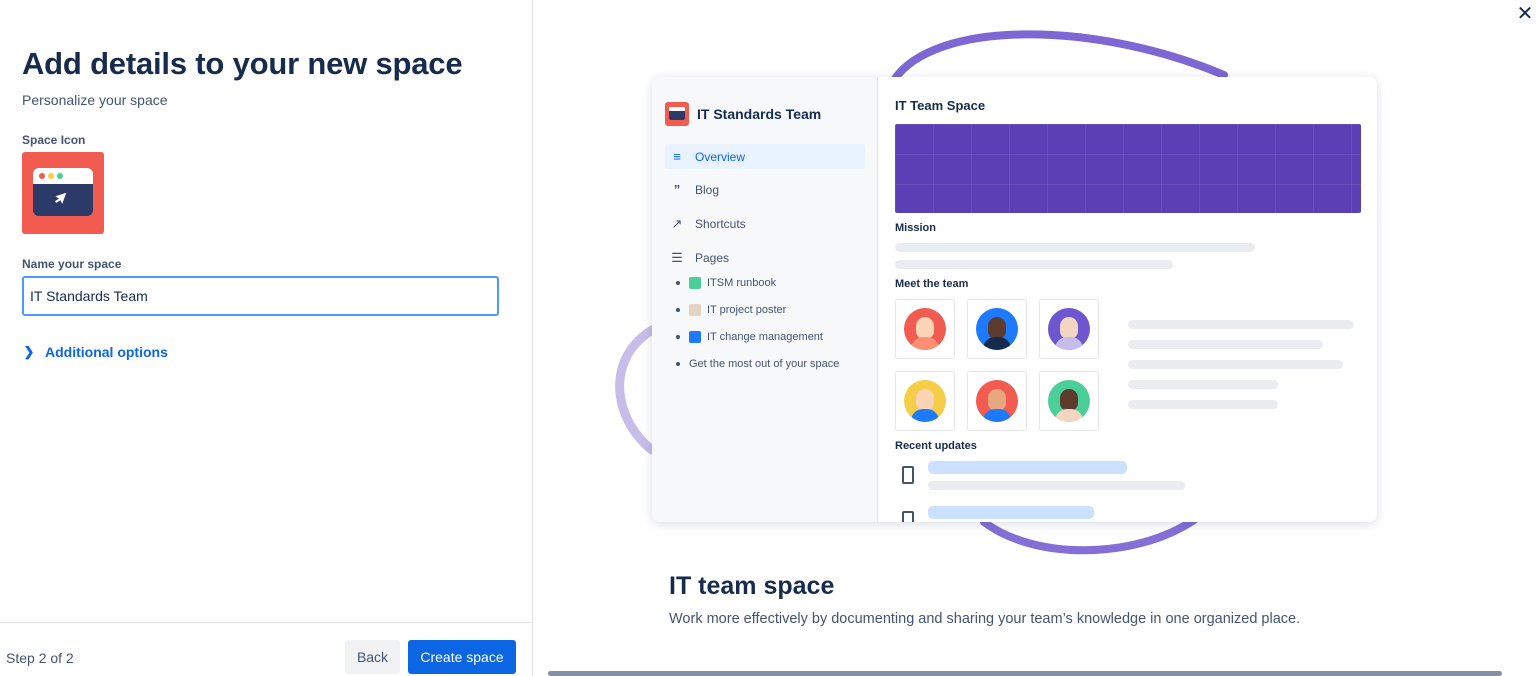 Image resolution: width=1536 pixels, height=676 pixels. Describe the element at coordinates (742, 283) in the screenshot. I see `page-label: ITSM runbook` at that location.